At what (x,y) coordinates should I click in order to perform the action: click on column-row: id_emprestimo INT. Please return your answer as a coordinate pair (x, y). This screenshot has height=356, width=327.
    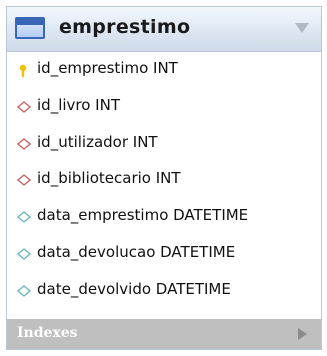
    Looking at the image, I should click on (164, 69).